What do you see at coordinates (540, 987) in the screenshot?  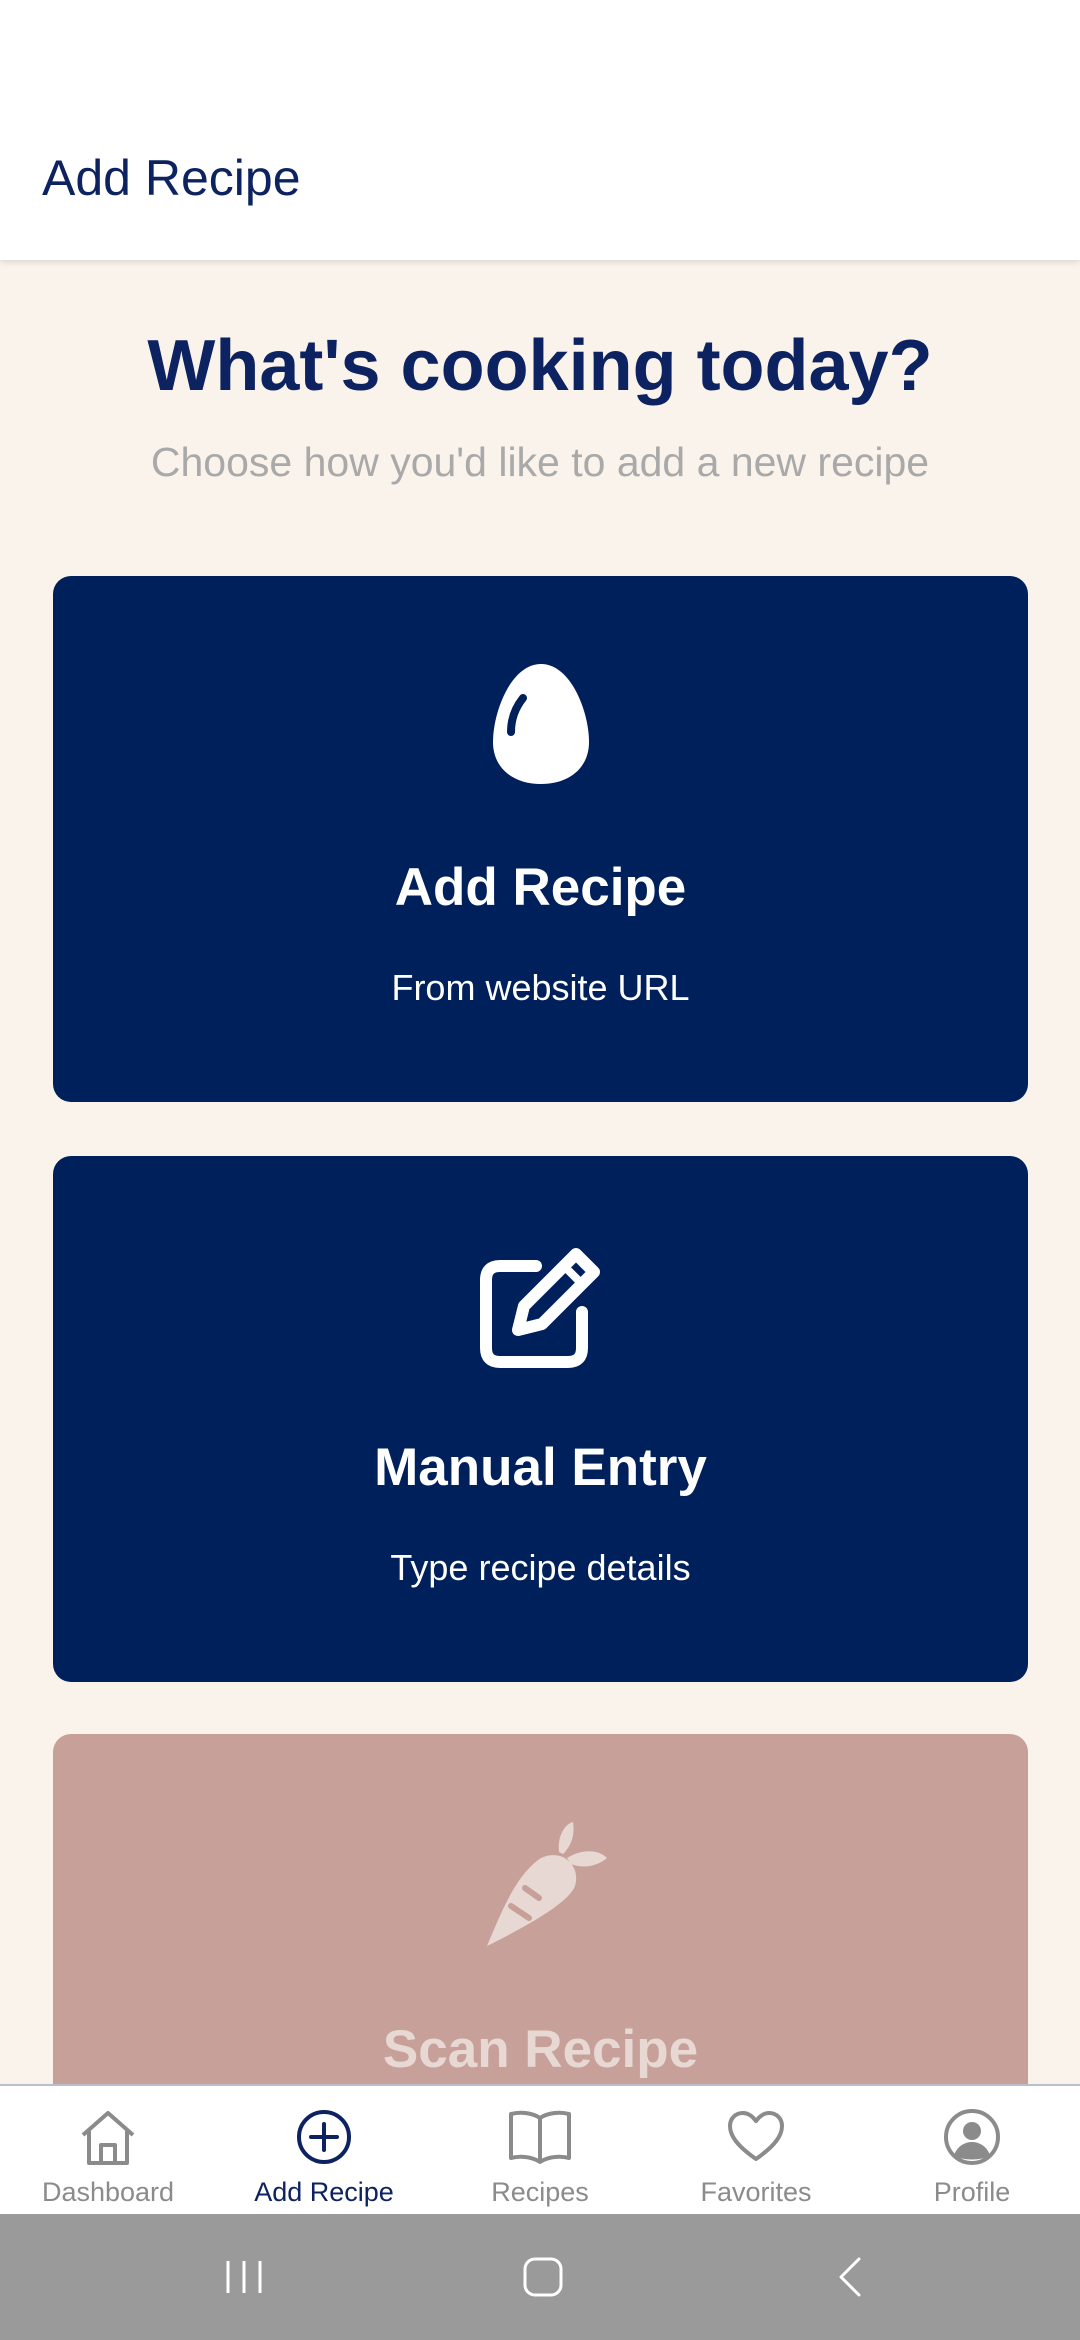 I see `add-recipe-card-desc: From website URL` at bounding box center [540, 987].